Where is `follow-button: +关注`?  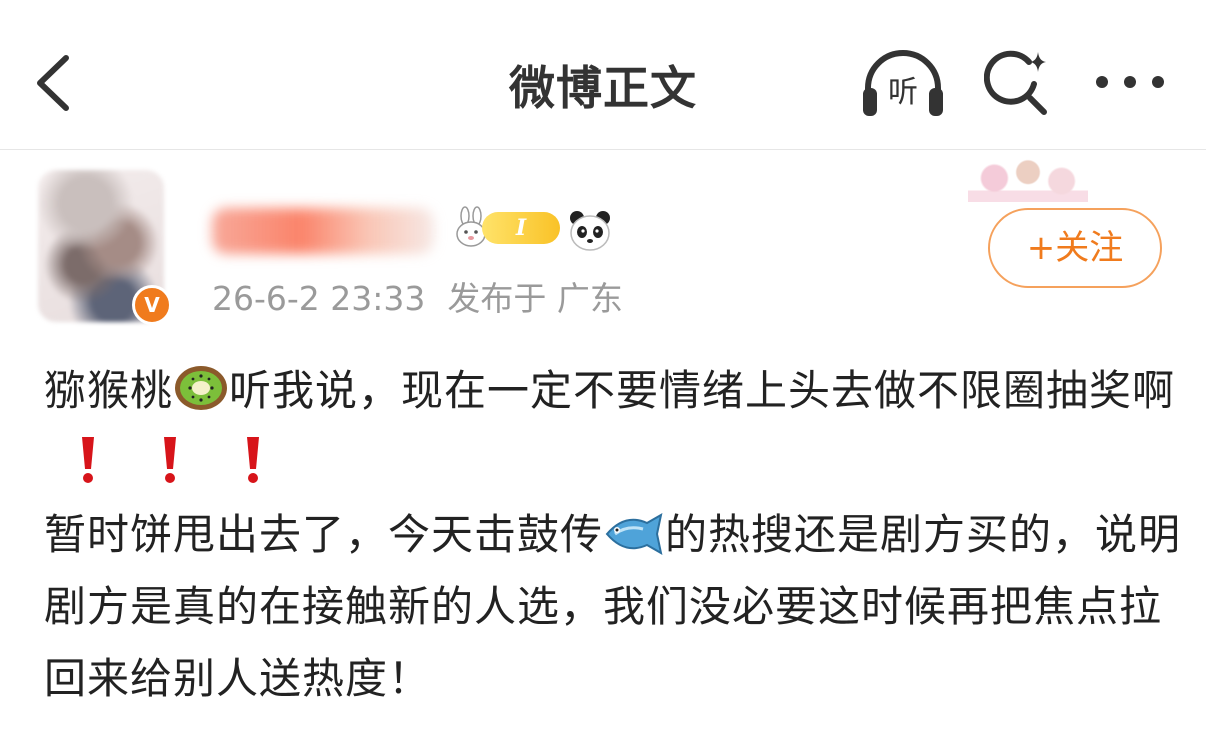
follow-button: +关注 is located at coordinates (1075, 248).